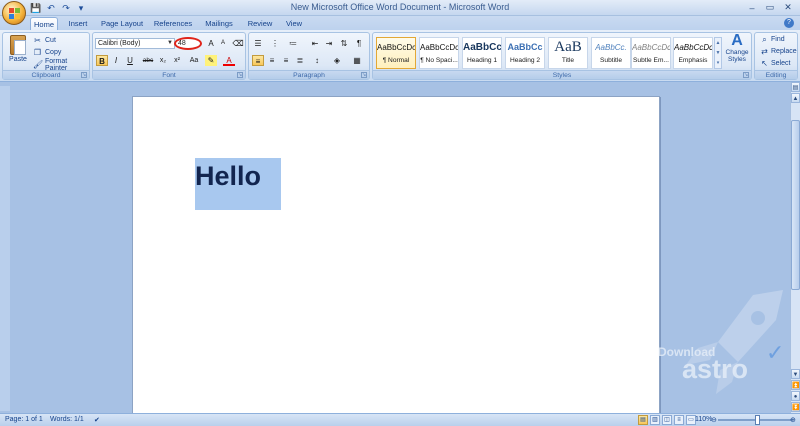  I want to click on strikethrough-button: abc, so click(148, 60).